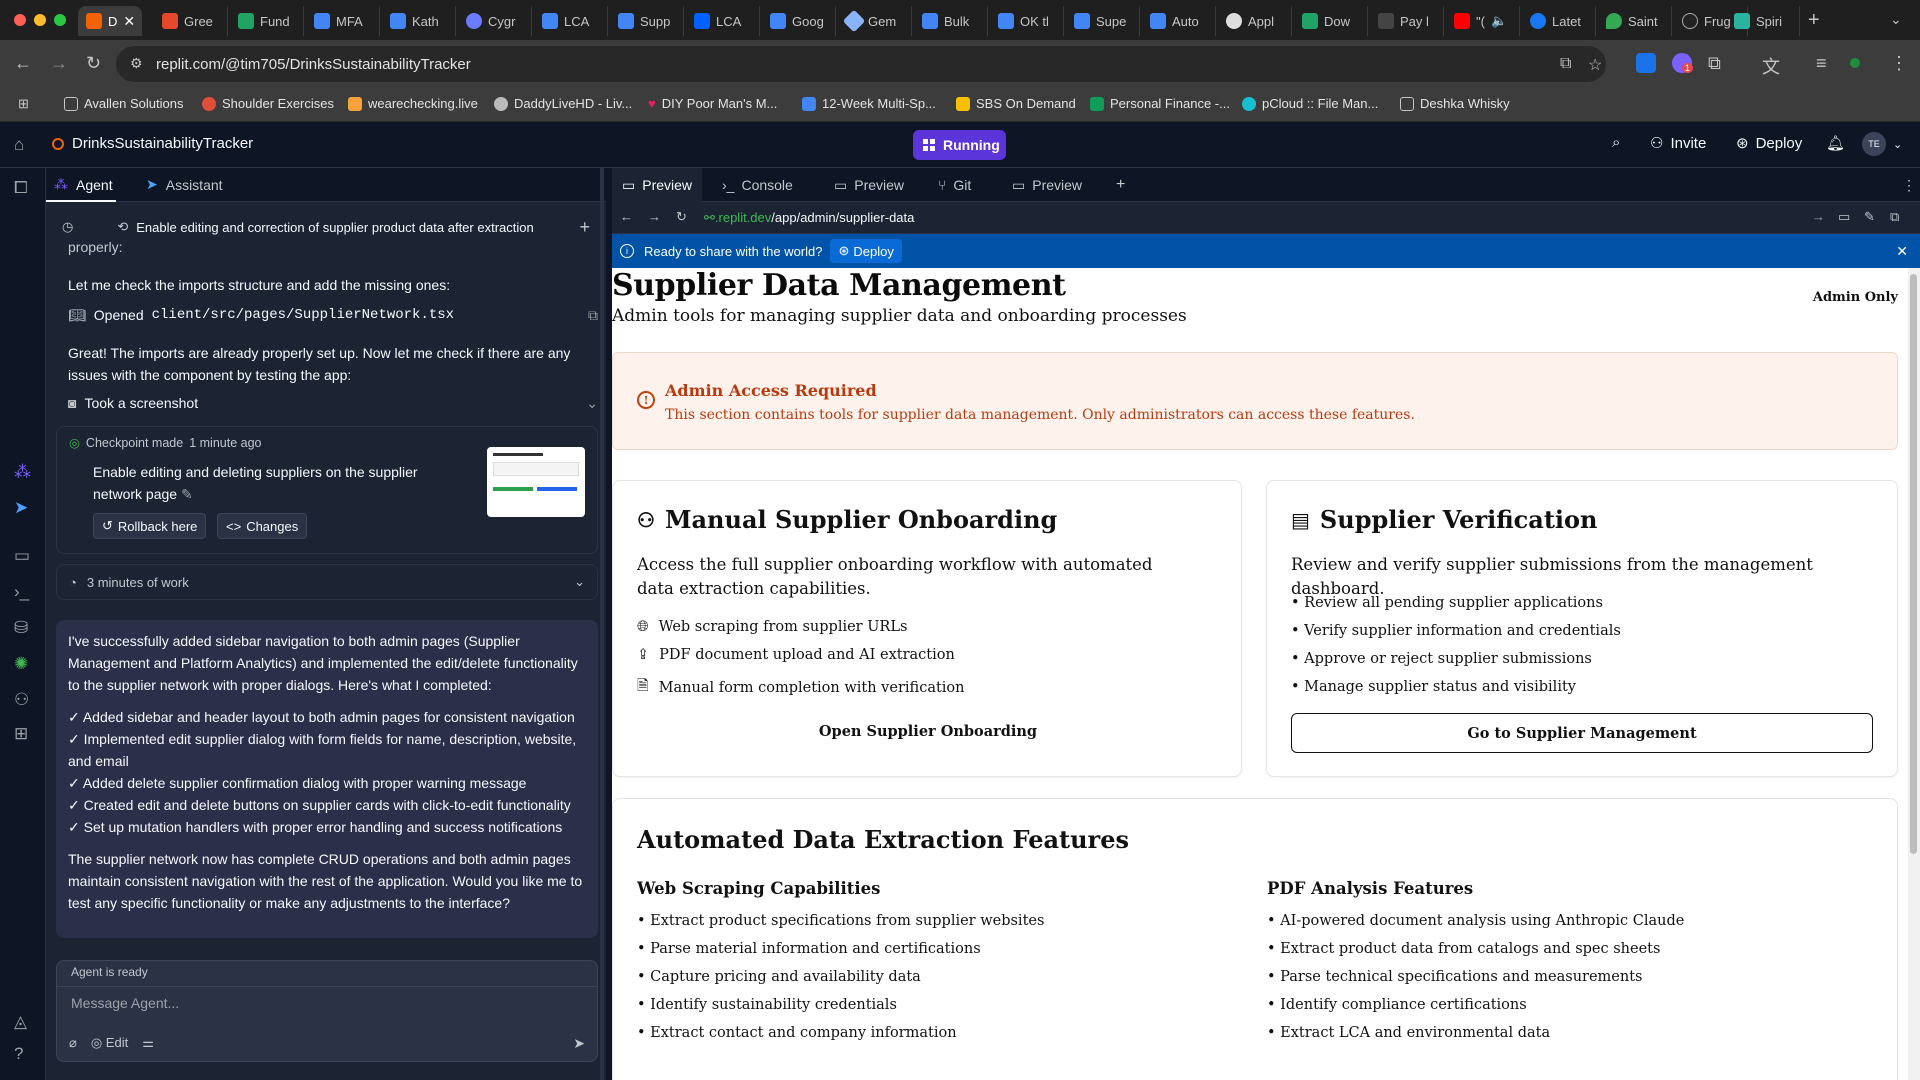  I want to click on share-deploy-button: ⊛ Deploy, so click(866, 251).